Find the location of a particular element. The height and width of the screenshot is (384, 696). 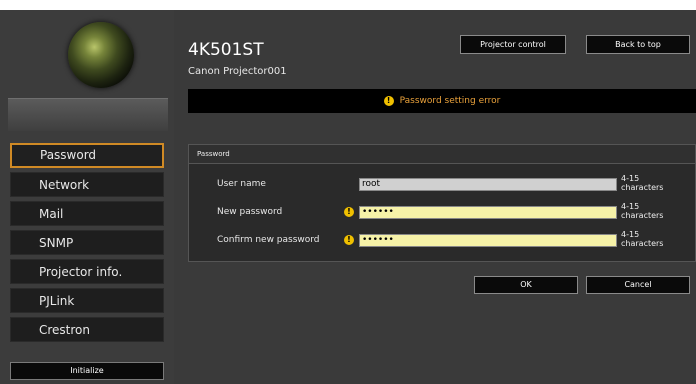

new-password-label: New password is located at coordinates (250, 212).